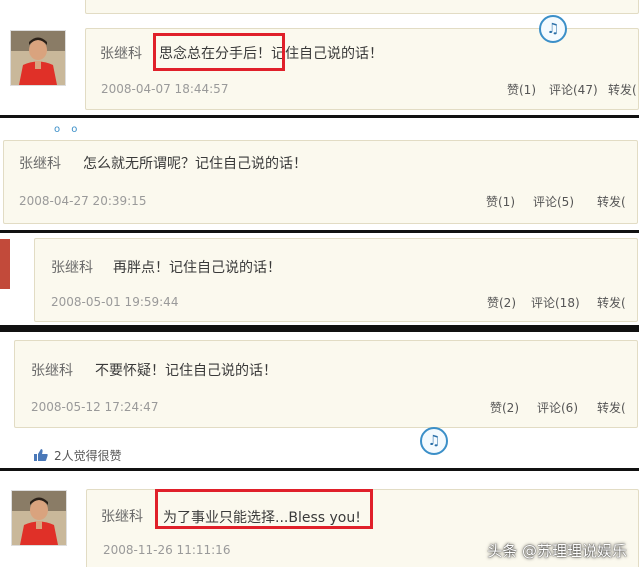 The width and height of the screenshot is (639, 567). What do you see at coordinates (319, 328) in the screenshot?
I see `divider` at bounding box center [319, 328].